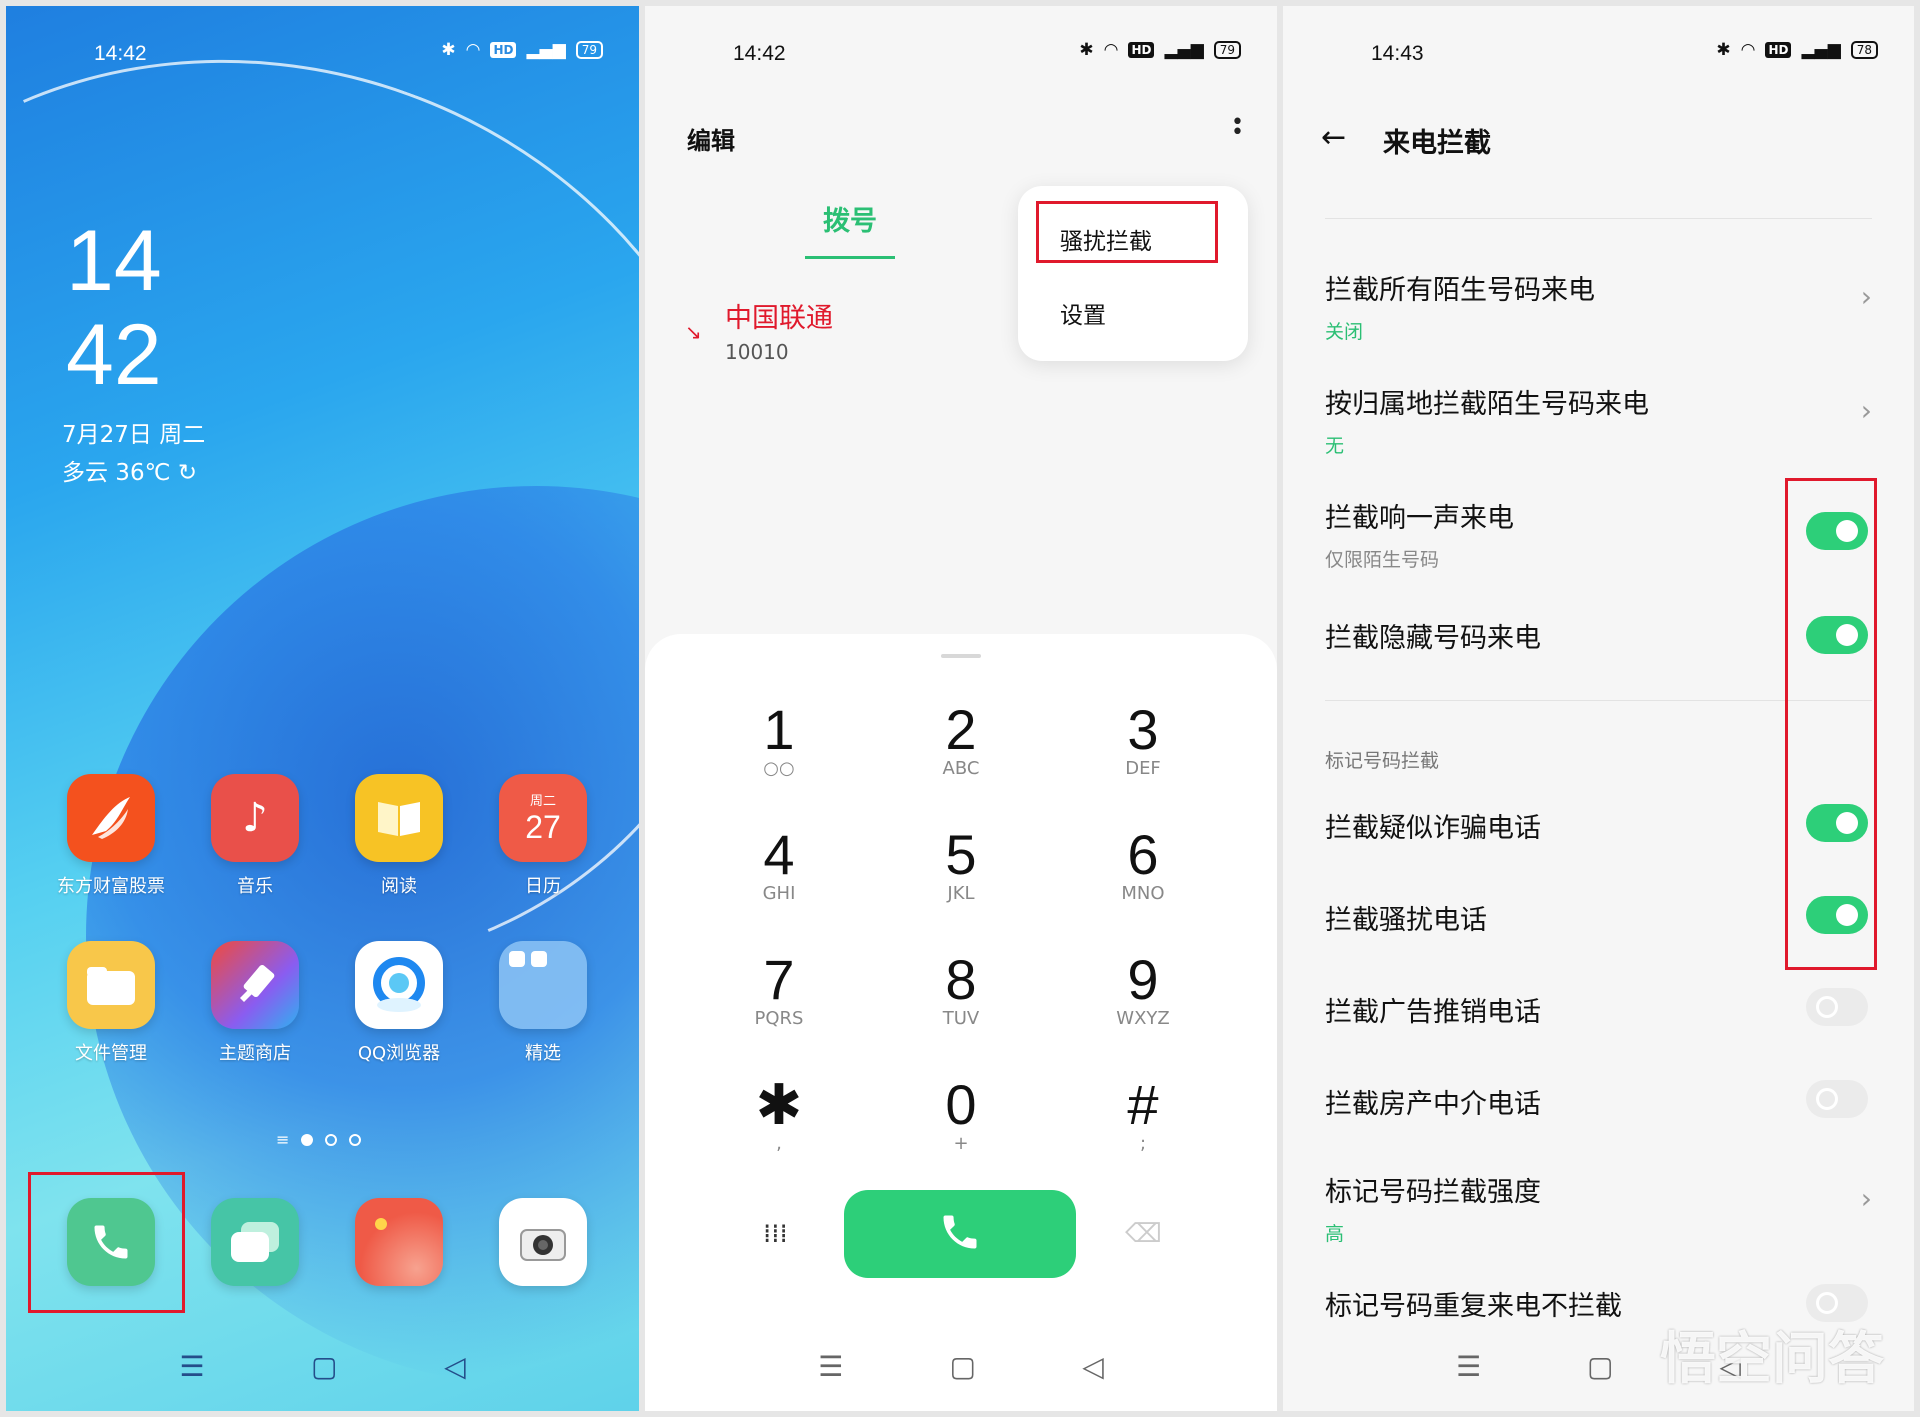 The image size is (1920, 1417). What do you see at coordinates (116, 473) in the screenshot?
I see `weather-text: 多云 36℃` at bounding box center [116, 473].